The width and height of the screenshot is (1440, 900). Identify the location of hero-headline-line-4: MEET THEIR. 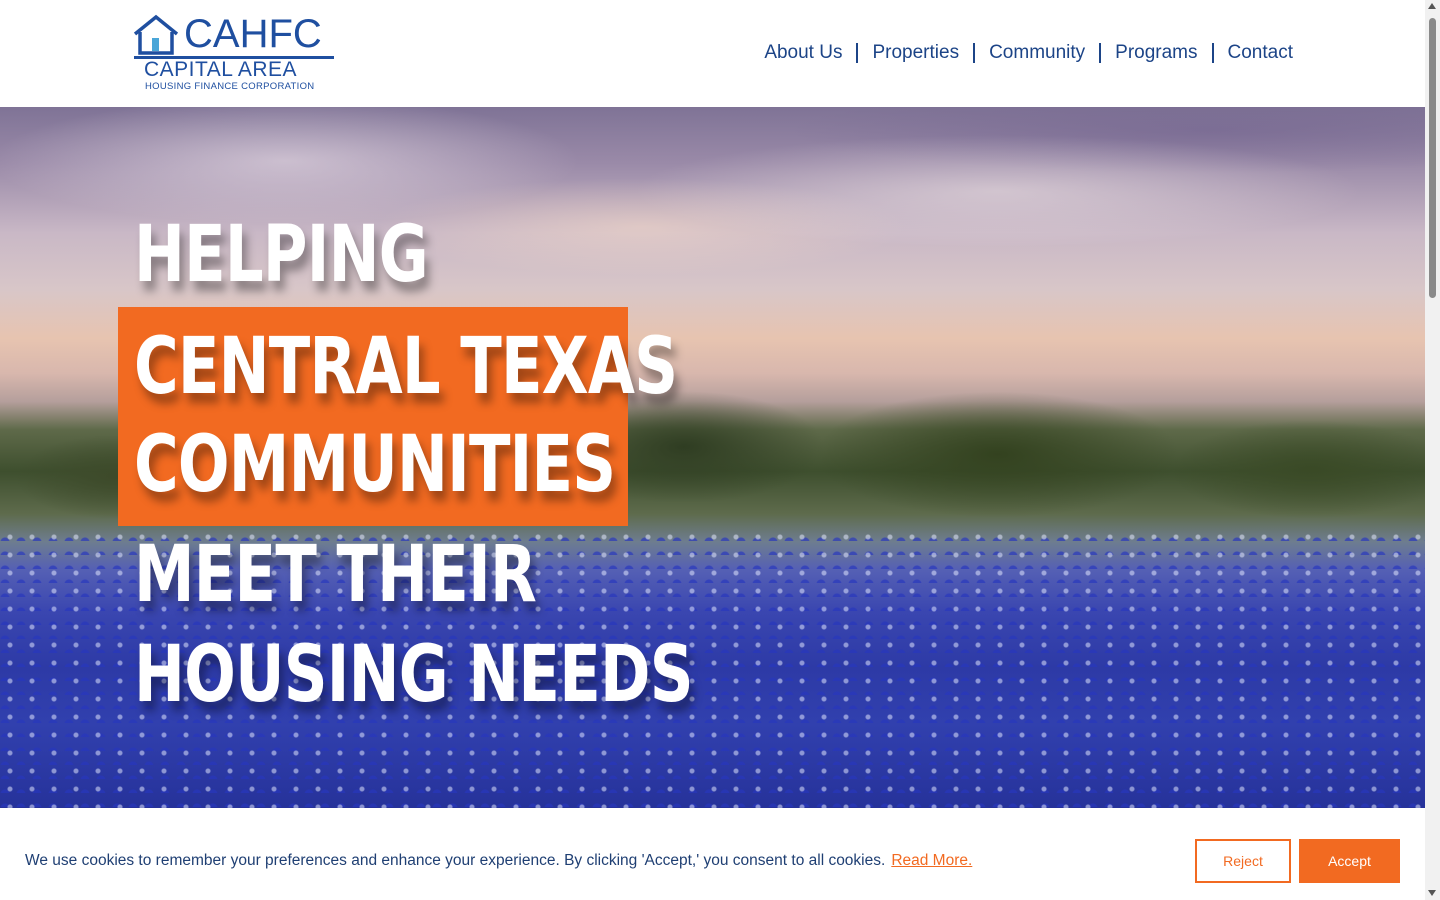
(335, 575).